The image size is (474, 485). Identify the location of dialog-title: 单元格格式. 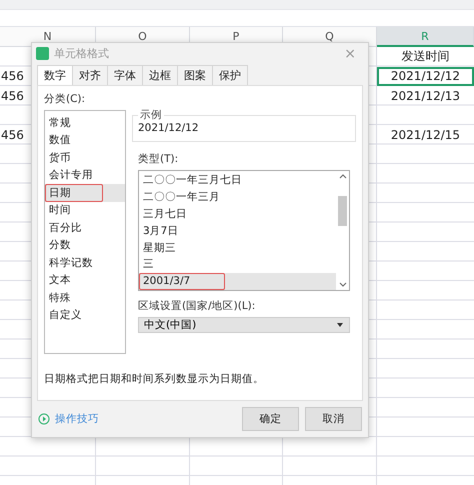
(82, 53).